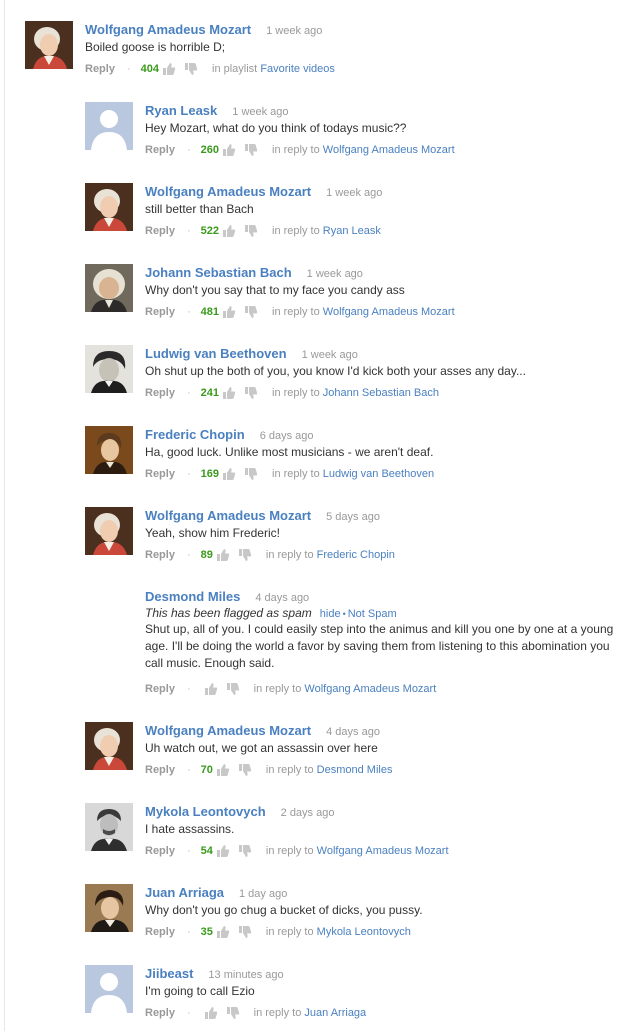 This screenshot has width=632, height=1031. Describe the element at coordinates (352, 231) in the screenshot. I see `in-reply-to-link: Ryan Leask` at that location.